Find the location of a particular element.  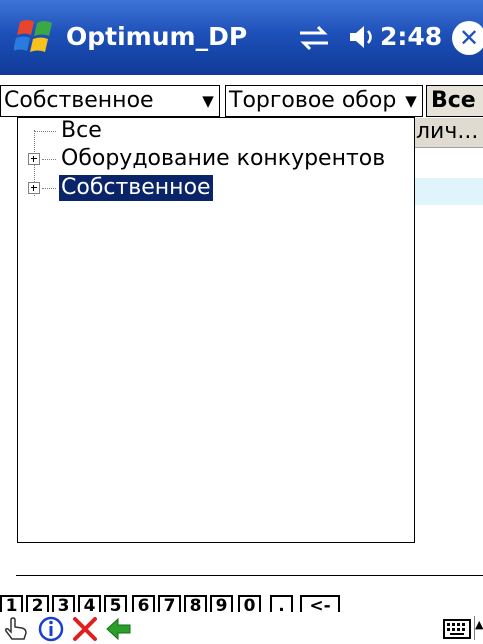

equipment-type-select: Торговое обор ▼ is located at coordinates (324, 101).